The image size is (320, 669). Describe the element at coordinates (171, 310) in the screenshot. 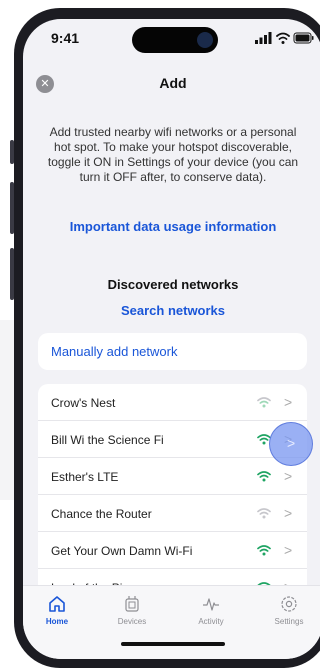

I see `search-networks-link: Search networks` at that location.